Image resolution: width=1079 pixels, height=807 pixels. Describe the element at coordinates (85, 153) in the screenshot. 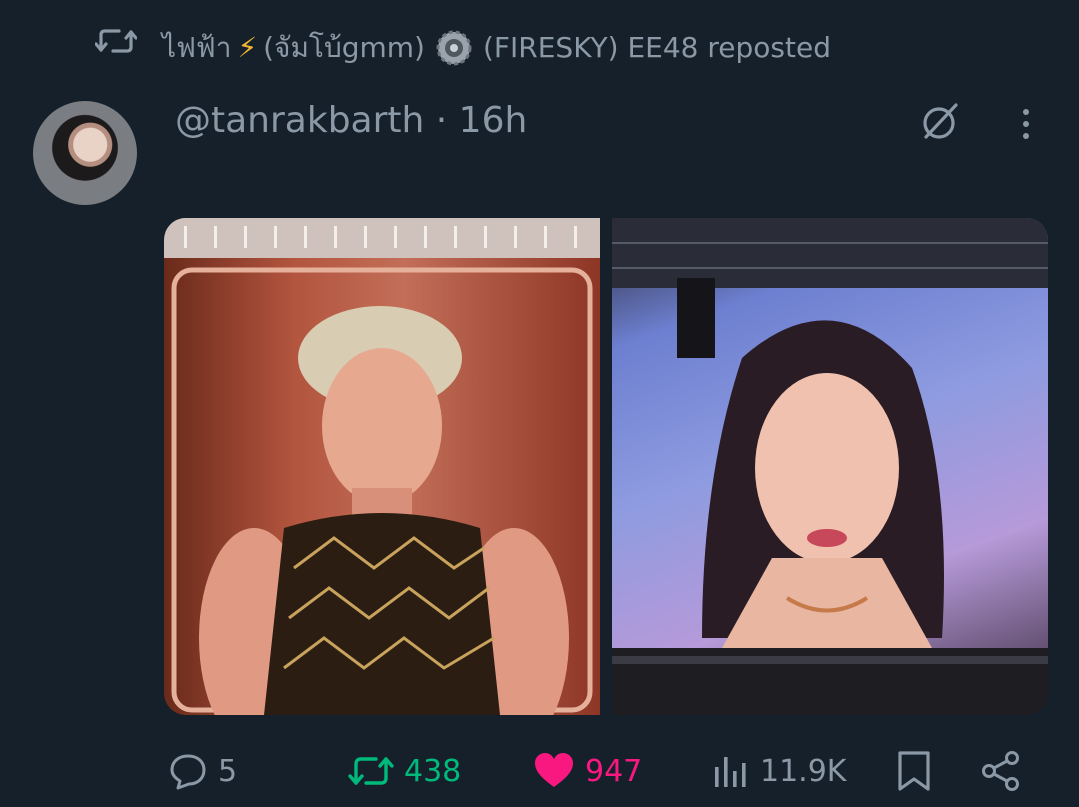

I see `avatar` at that location.